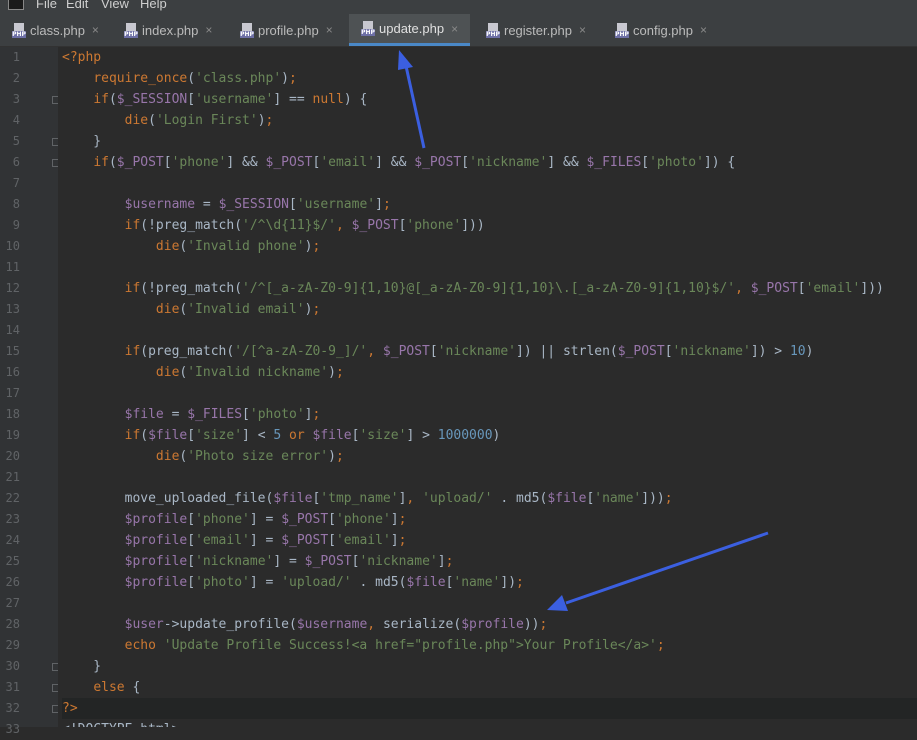 This screenshot has height=740, width=917. I want to click on tab-profile-php: PHP profile.php ×, so click(286, 30).